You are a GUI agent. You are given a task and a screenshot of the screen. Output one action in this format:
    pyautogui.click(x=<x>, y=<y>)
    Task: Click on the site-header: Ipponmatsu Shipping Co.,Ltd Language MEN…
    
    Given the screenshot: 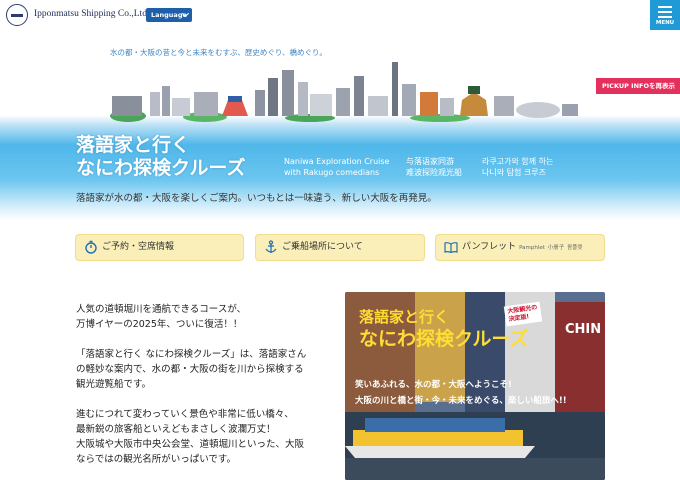 What is the action you would take?
    pyautogui.click(x=340, y=15)
    